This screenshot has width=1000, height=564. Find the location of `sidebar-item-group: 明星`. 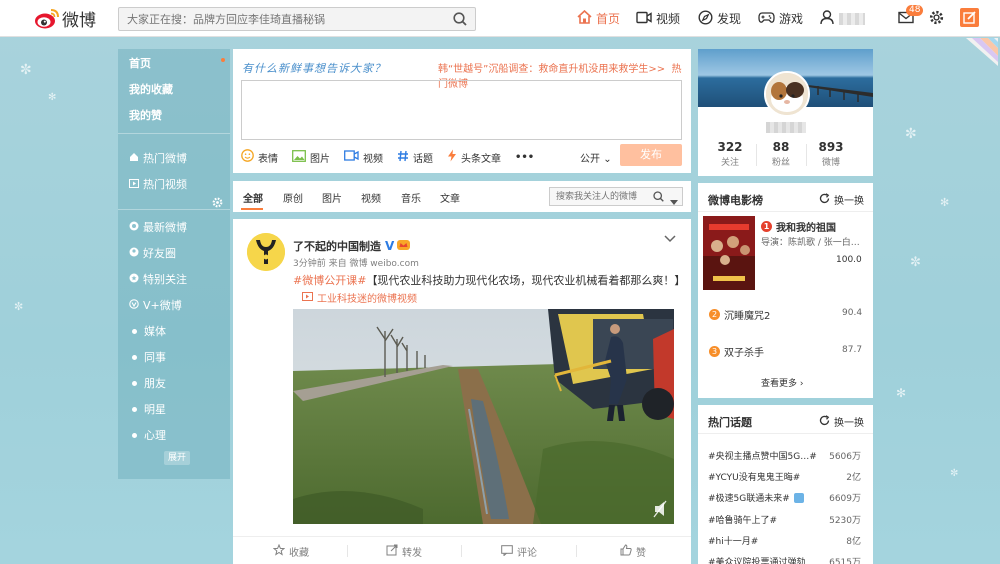

sidebar-item-group: 明星 is located at coordinates (147, 409).